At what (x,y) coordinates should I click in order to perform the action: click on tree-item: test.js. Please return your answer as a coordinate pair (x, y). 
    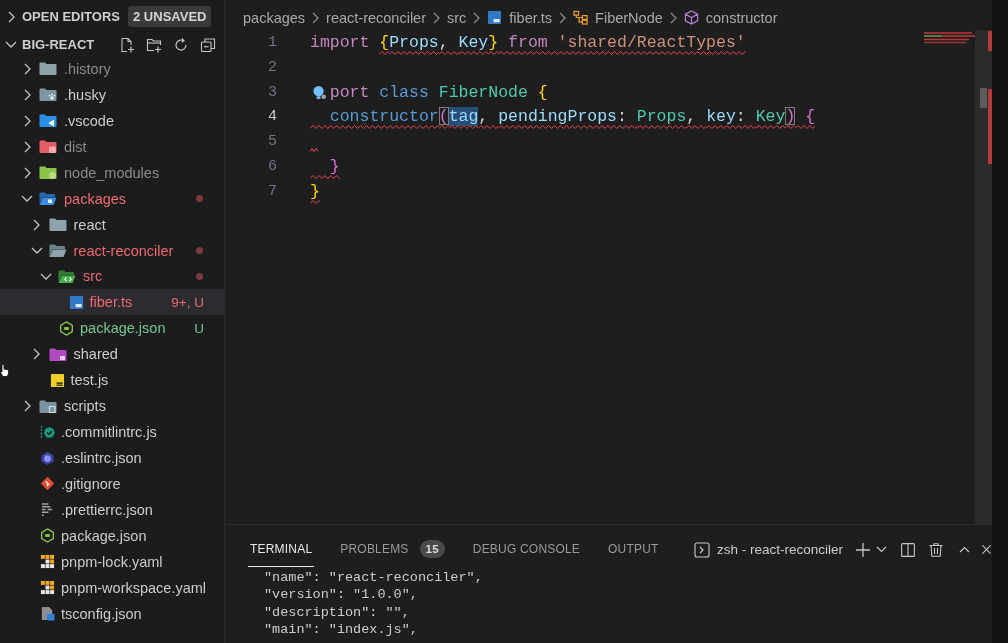
    Looking at the image, I should click on (112, 380).